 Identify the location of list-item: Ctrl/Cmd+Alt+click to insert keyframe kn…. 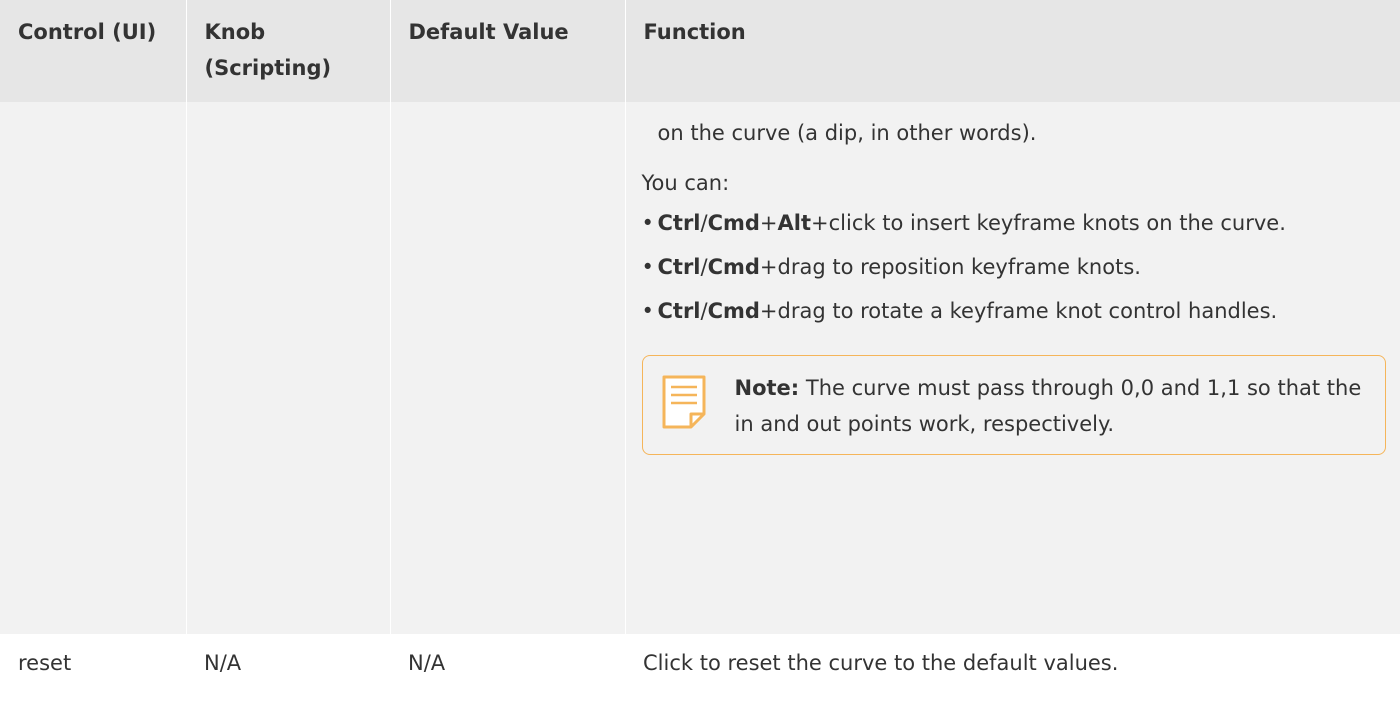
(1010, 223).